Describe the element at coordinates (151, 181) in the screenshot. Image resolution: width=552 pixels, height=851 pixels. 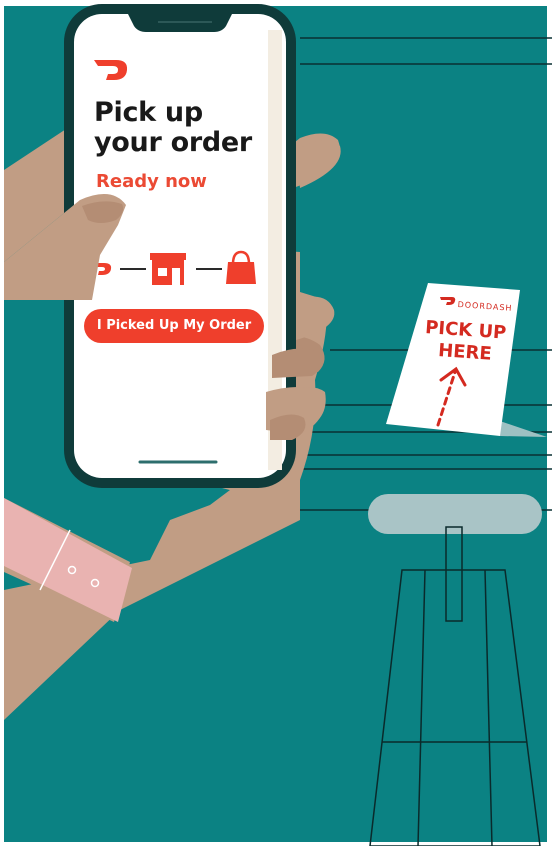
I see `order-status: Ready now` at that location.